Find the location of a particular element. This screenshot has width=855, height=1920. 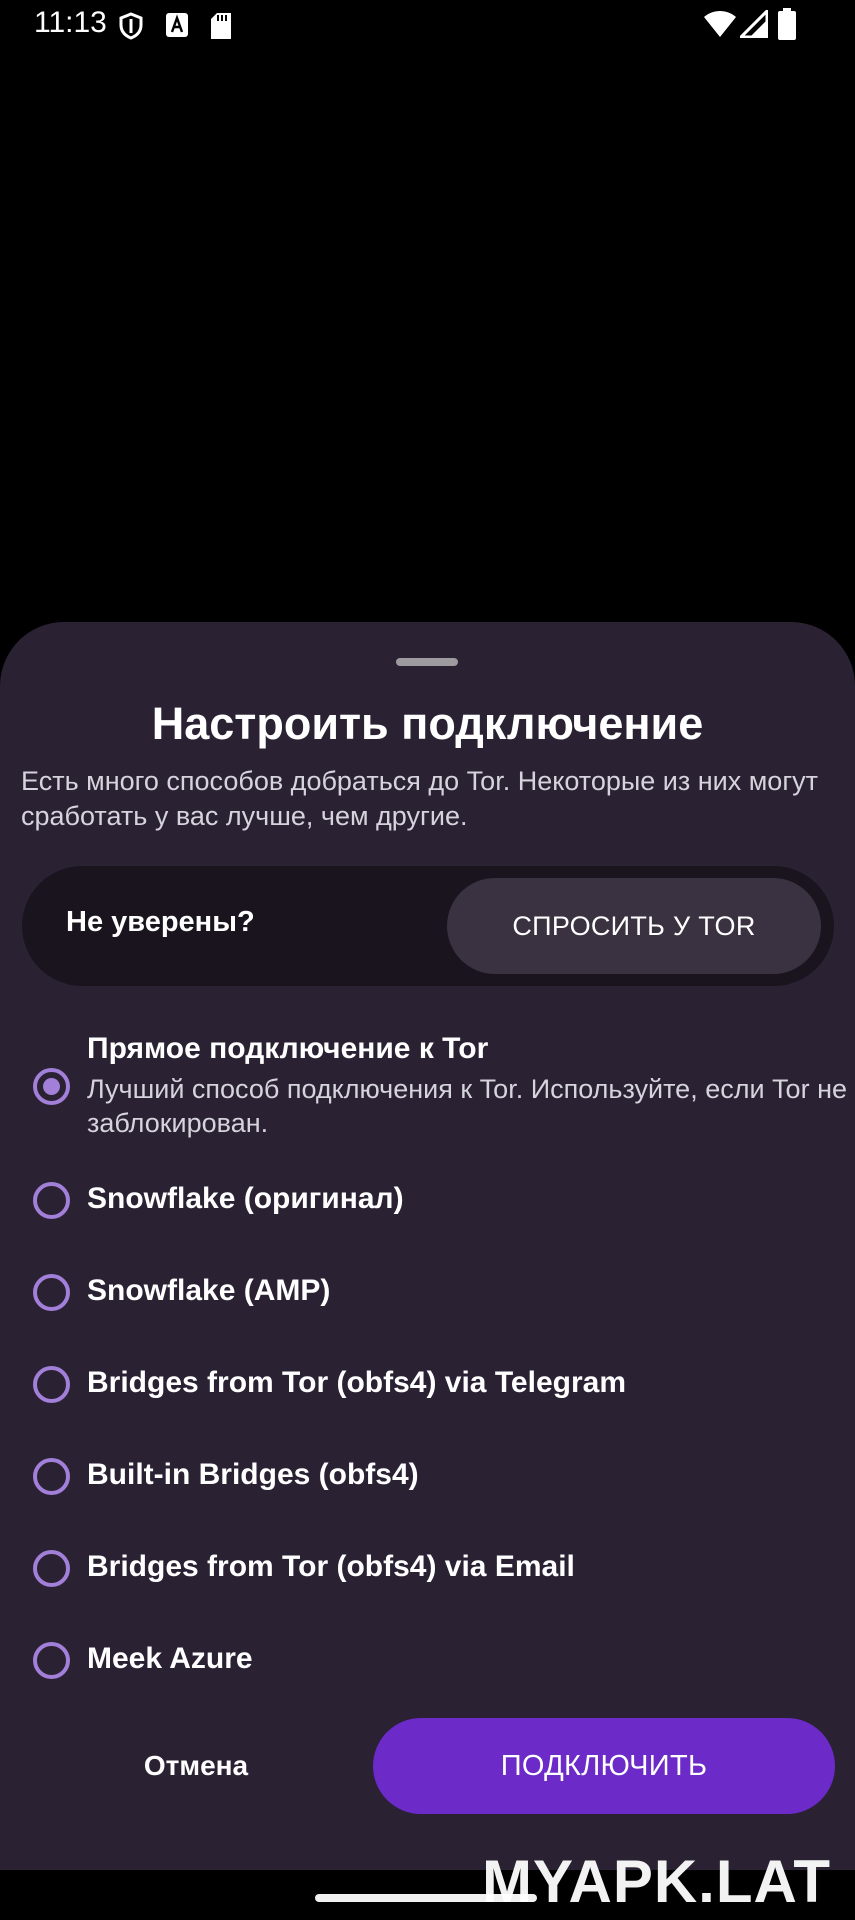

option-title: Meek Azure is located at coordinates (170, 1658).